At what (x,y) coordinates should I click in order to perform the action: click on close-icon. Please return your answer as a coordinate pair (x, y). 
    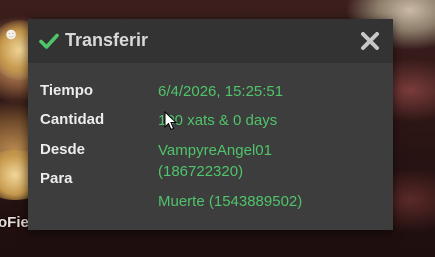
    Looking at the image, I should click on (370, 41).